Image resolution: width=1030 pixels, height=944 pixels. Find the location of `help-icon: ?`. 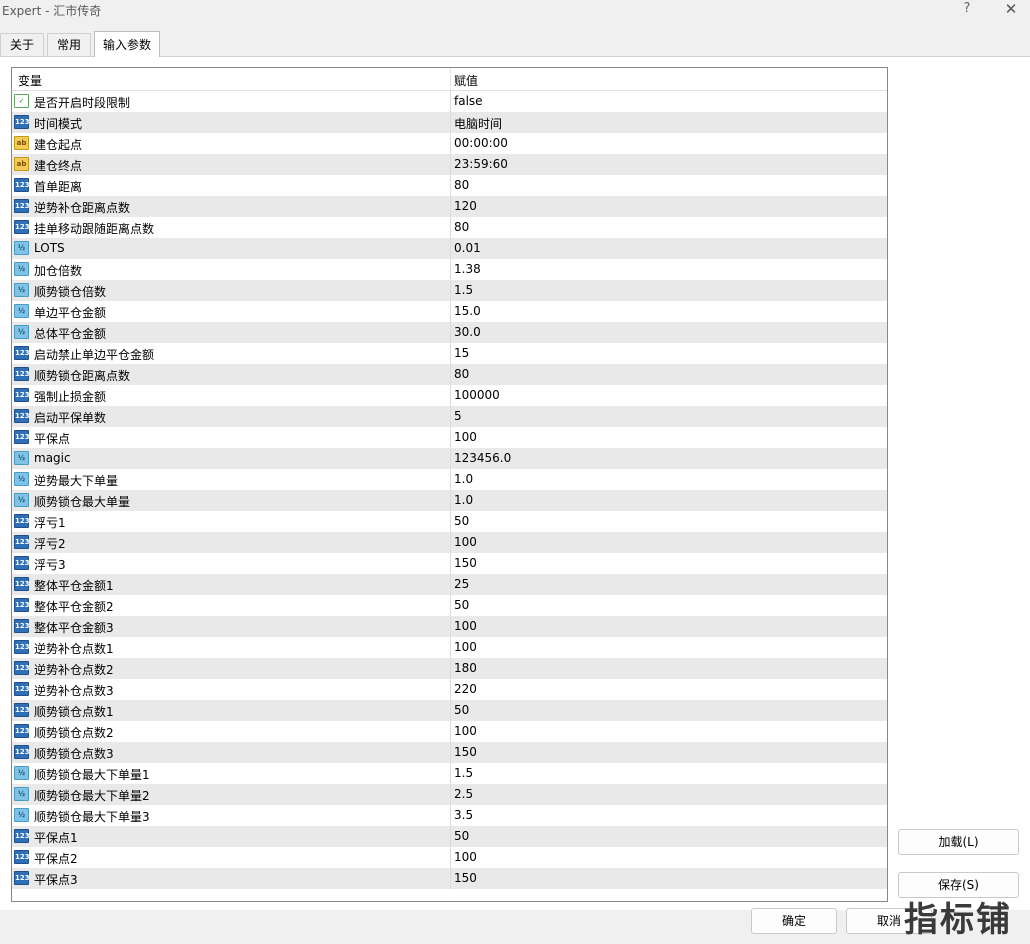

help-icon: ? is located at coordinates (967, 9).